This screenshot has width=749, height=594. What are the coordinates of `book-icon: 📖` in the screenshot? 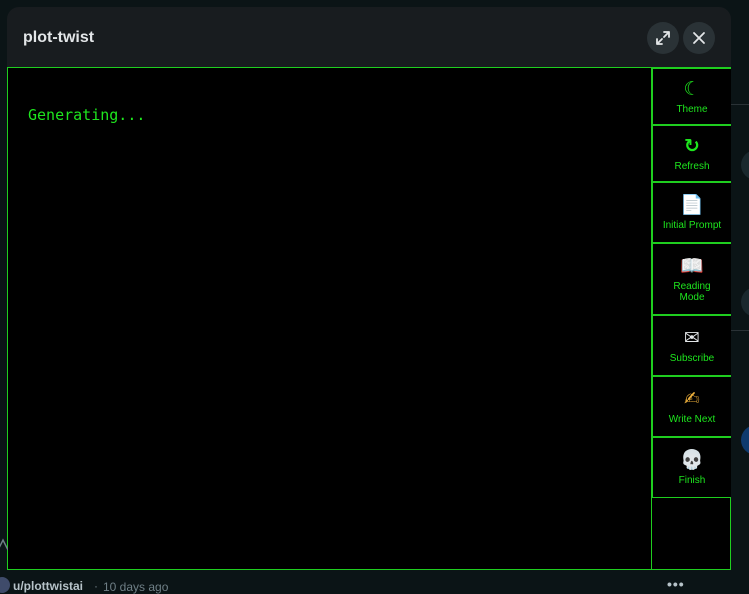 It's located at (692, 266).